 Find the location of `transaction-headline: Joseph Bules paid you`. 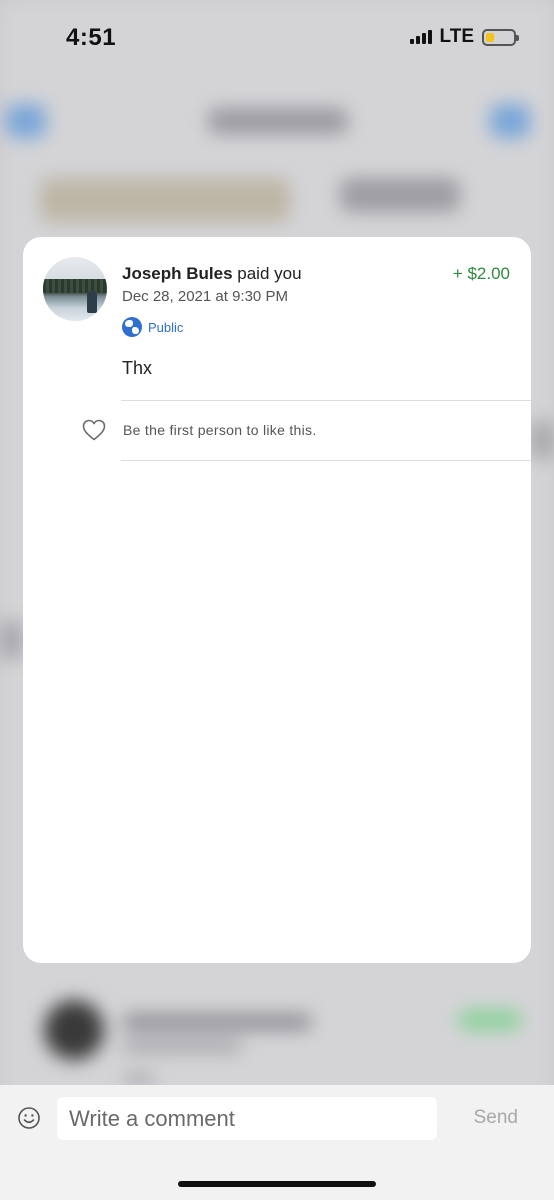

transaction-headline: Joseph Bules paid you is located at coordinates (212, 274).